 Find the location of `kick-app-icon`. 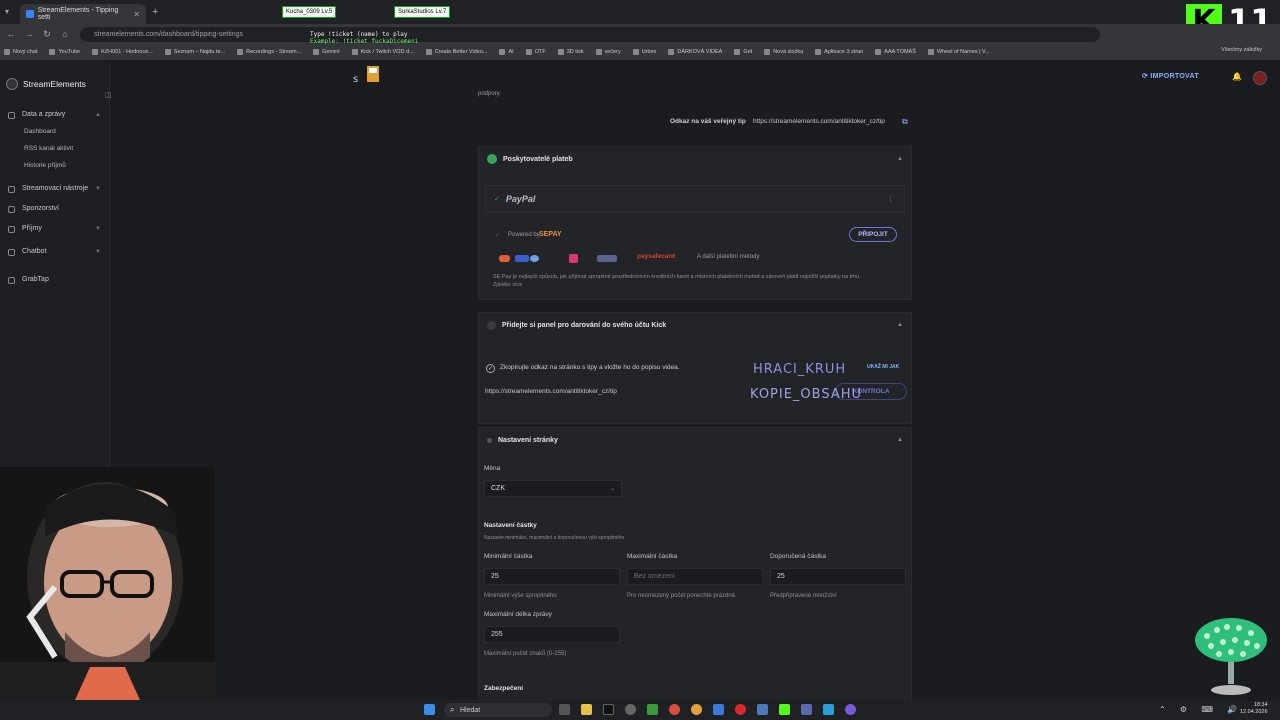

kick-app-icon is located at coordinates (784, 709).